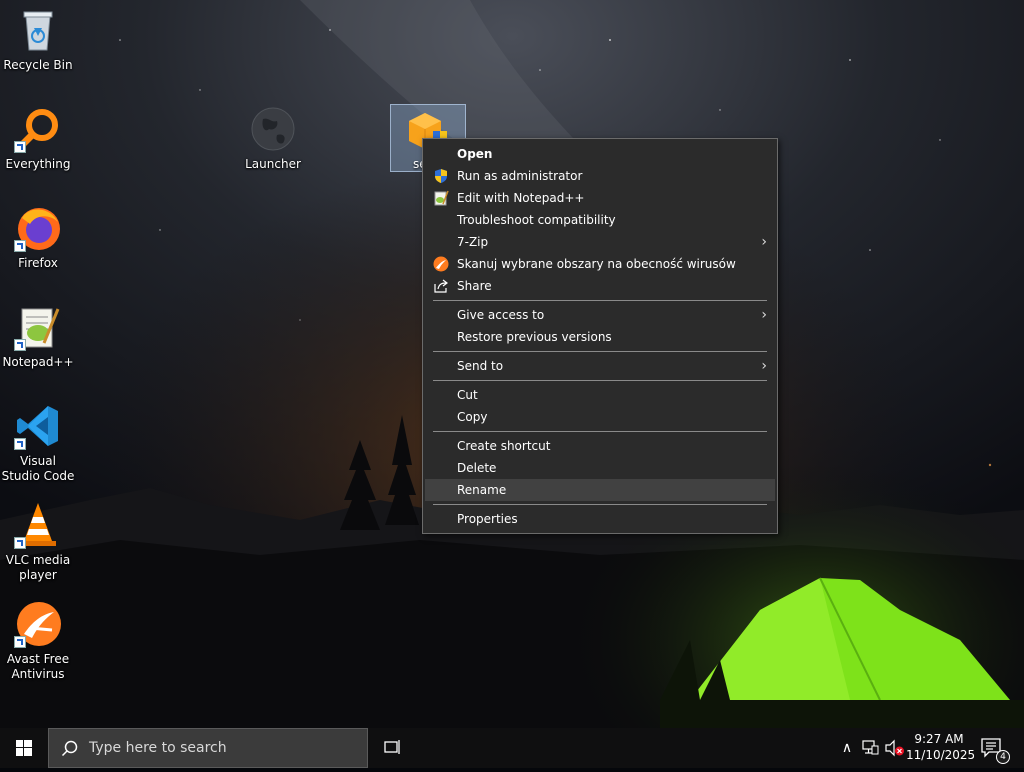  What do you see at coordinates (600, 242) in the screenshot?
I see `menu-item-7-zip: 7-Zip ›` at bounding box center [600, 242].